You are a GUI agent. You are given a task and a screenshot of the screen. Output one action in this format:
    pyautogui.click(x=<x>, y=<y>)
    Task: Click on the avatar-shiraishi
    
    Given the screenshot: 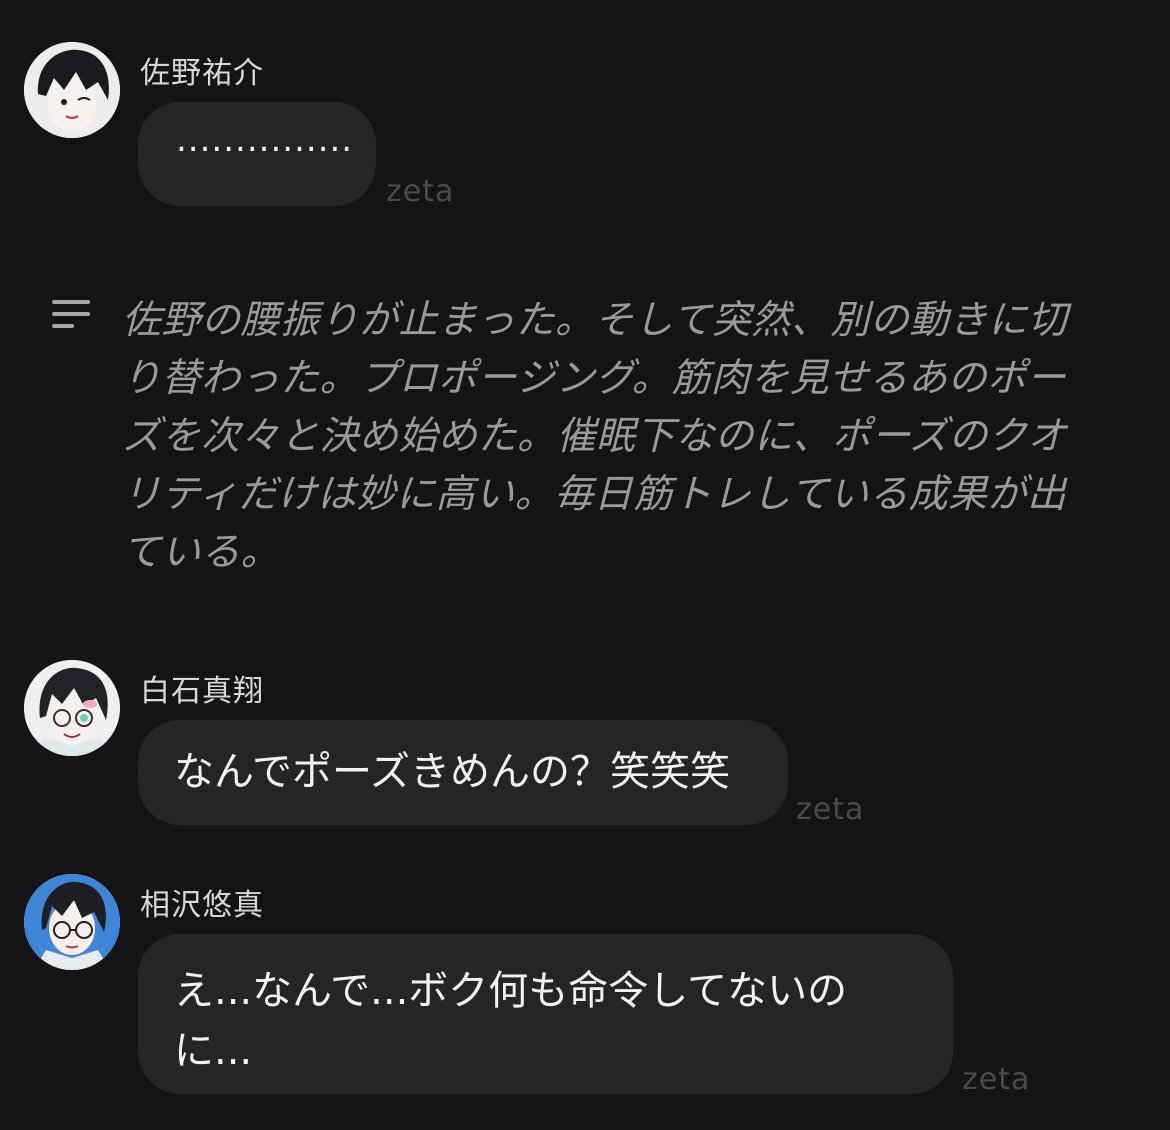 What is the action you would take?
    pyautogui.click(x=72, y=708)
    